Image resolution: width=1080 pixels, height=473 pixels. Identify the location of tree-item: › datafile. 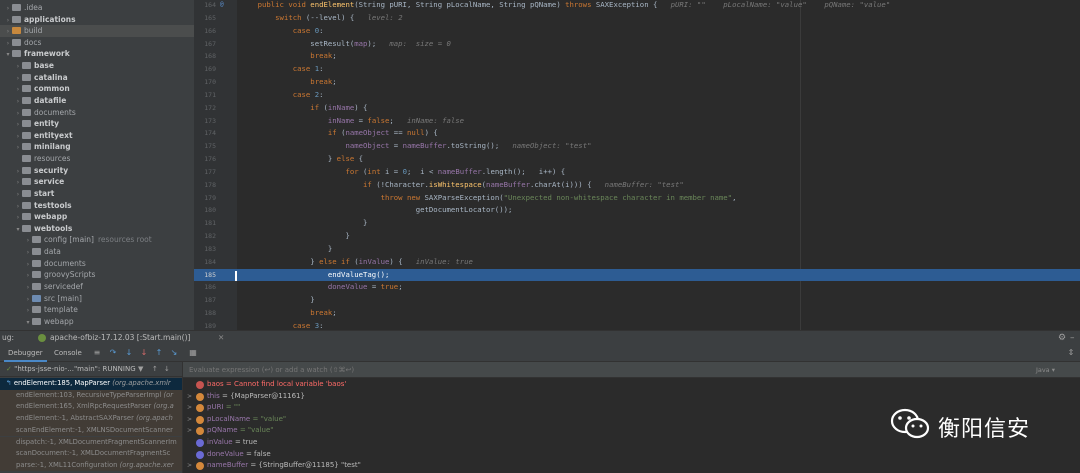
(97, 101).